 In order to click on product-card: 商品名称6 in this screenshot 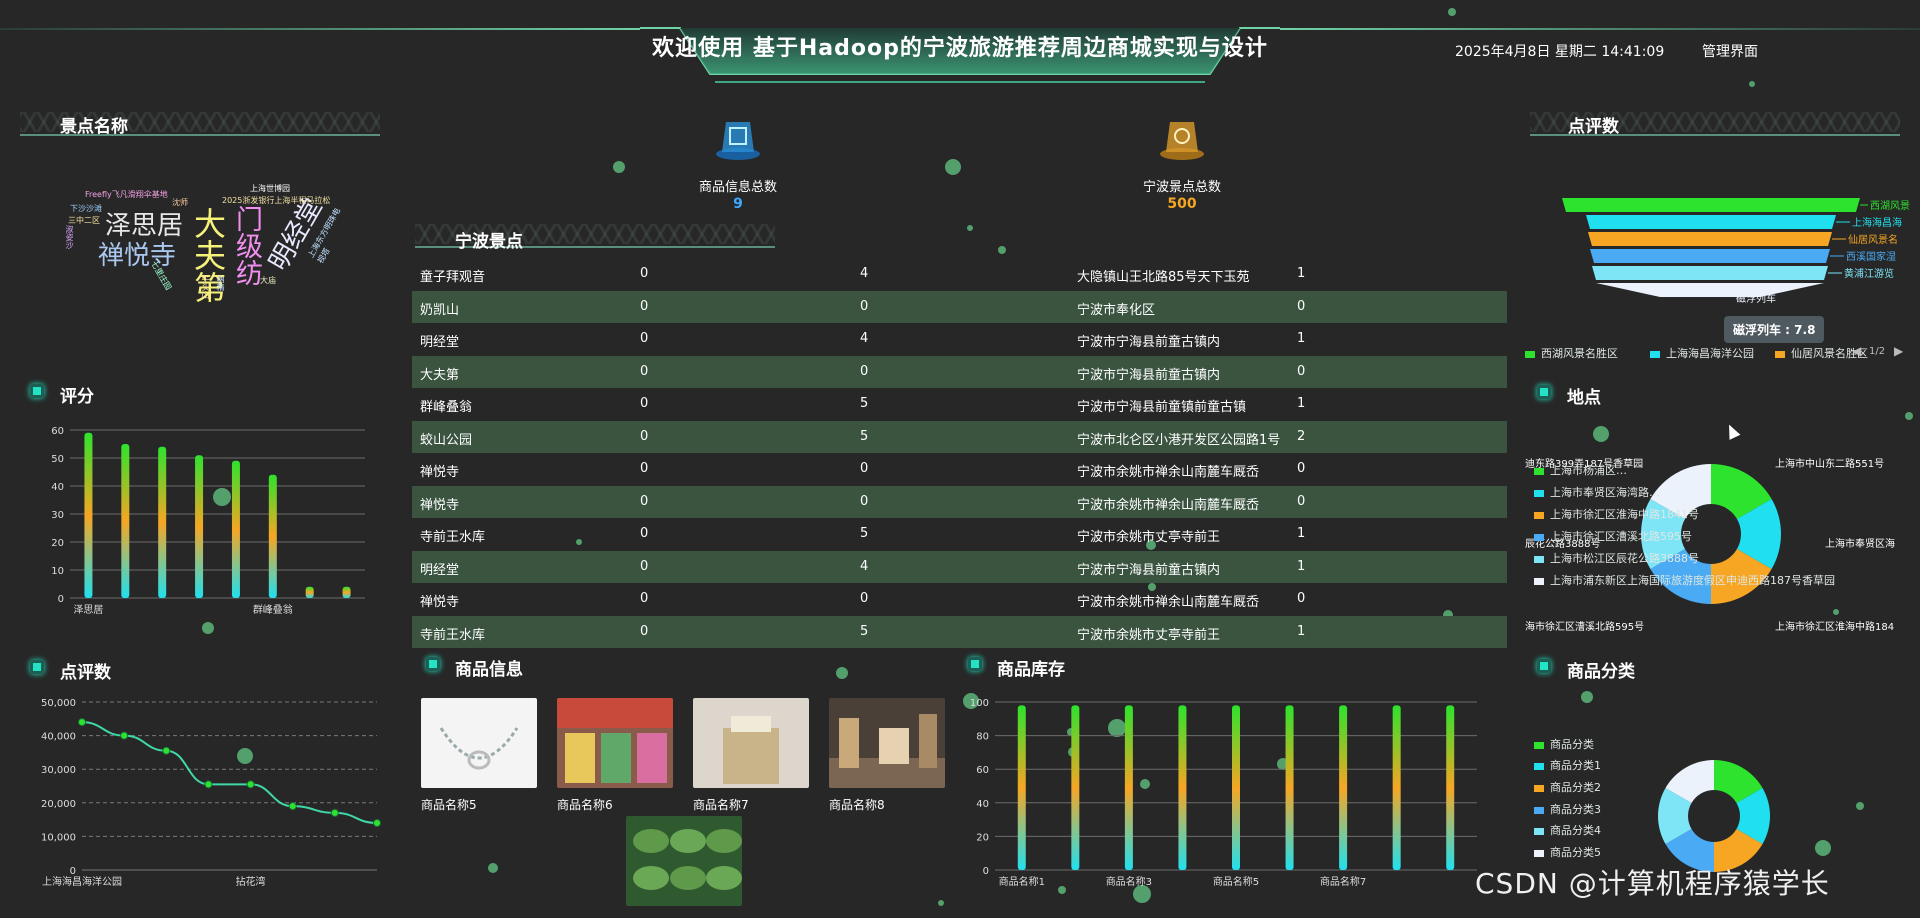, I will do `click(615, 755)`.